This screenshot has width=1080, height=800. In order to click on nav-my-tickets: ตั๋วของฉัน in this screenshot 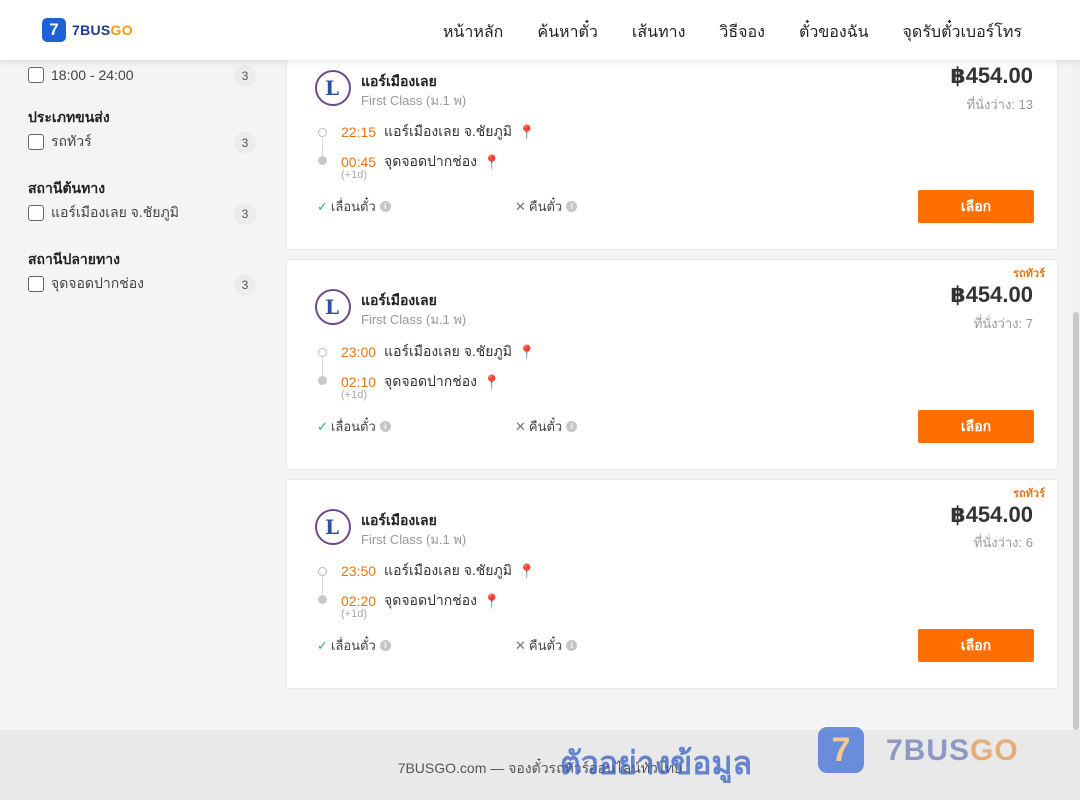, I will do `click(834, 32)`.